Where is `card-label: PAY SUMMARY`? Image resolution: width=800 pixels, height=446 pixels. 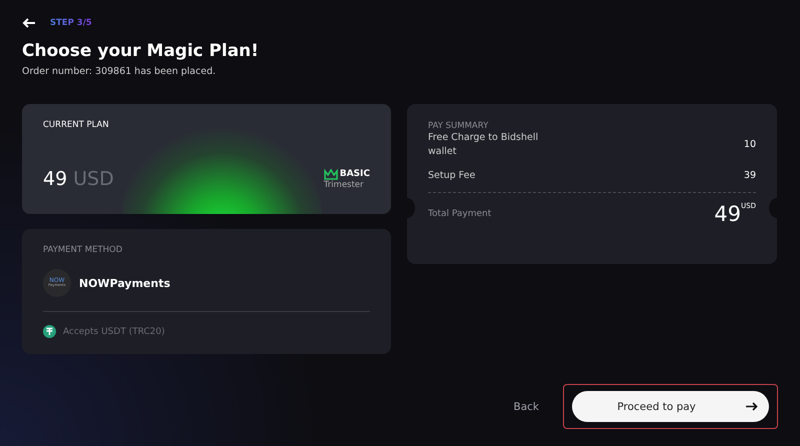 card-label: PAY SUMMARY is located at coordinates (459, 126).